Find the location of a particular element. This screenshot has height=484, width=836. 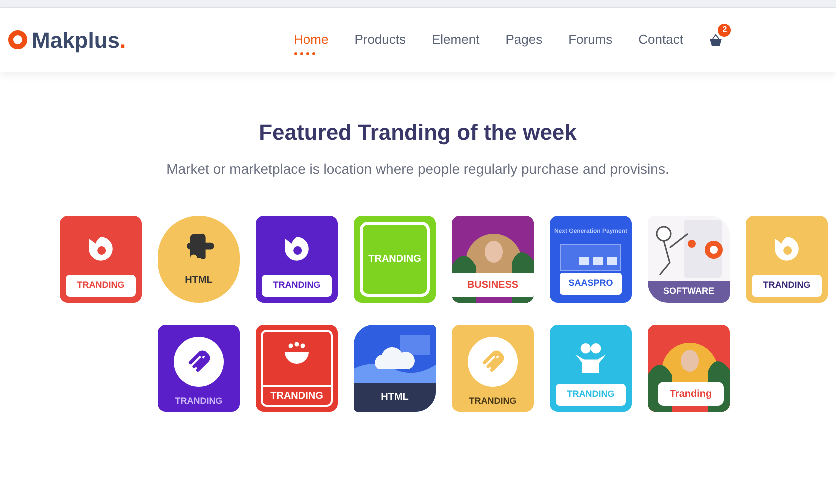

section-heading: Featured Tranding of the week is located at coordinates (418, 133).